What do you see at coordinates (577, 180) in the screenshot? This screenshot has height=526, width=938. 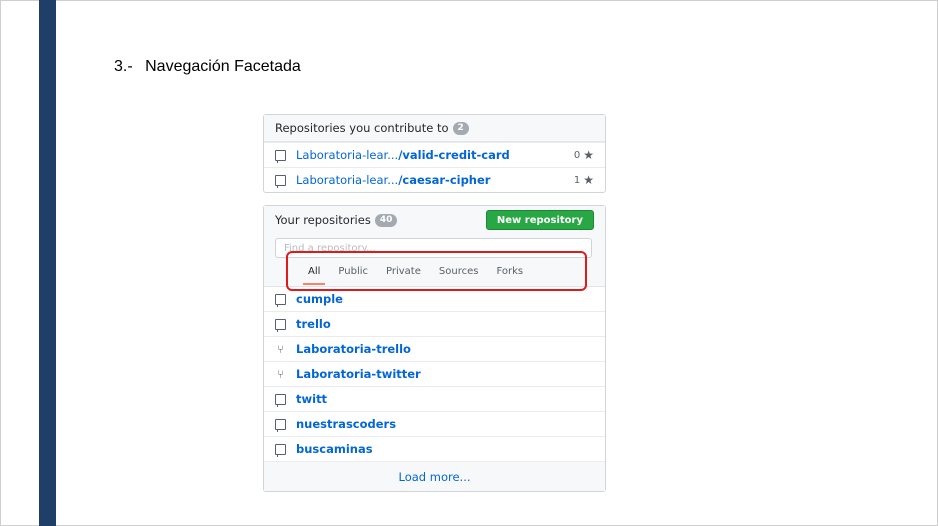 I see `star-count-value: 1` at bounding box center [577, 180].